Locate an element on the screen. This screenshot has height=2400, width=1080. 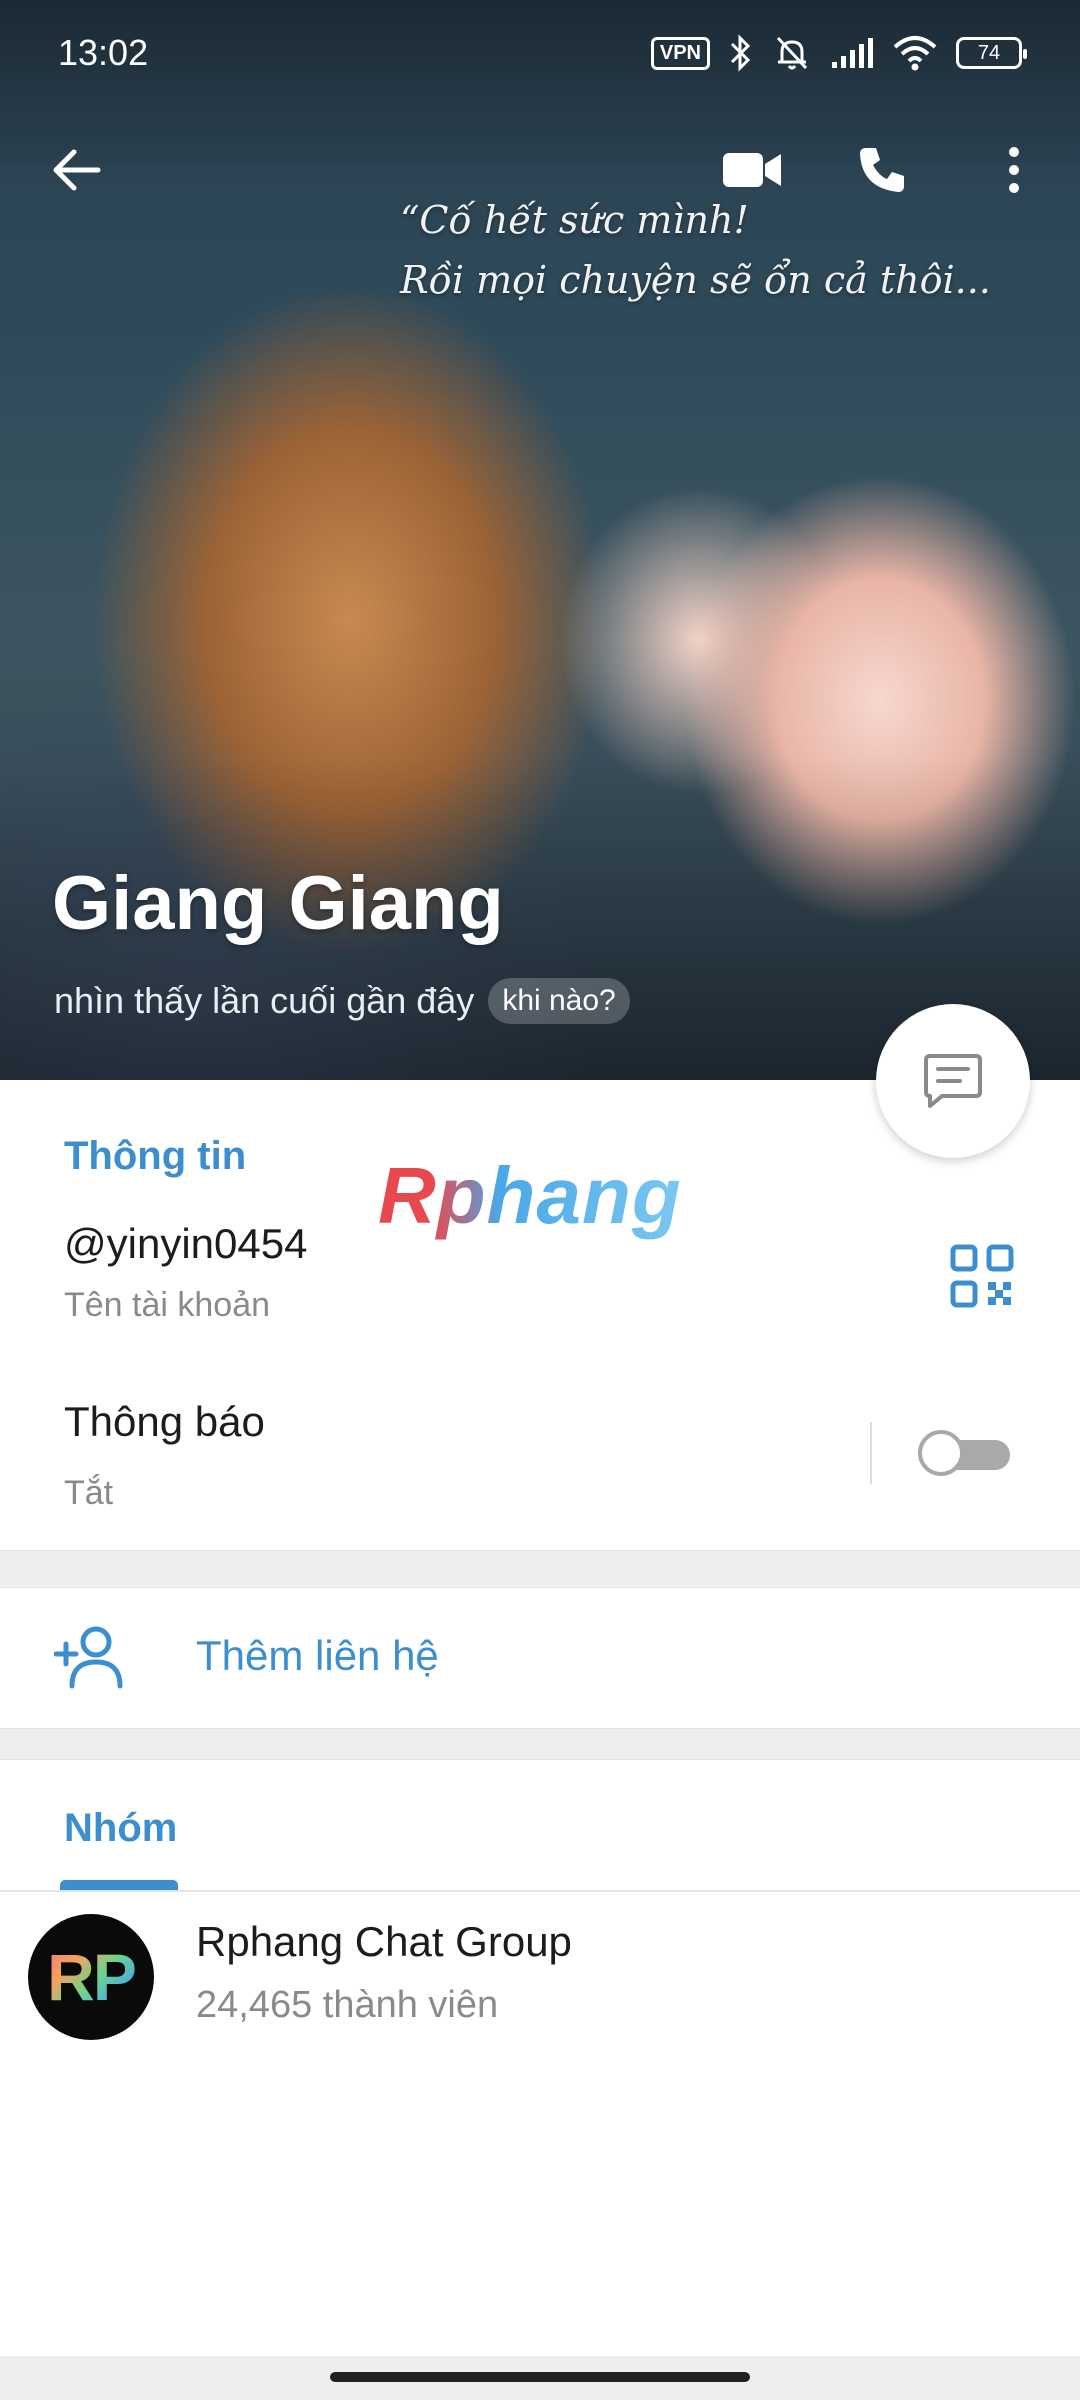
status-time: 13:02 is located at coordinates (103, 52).